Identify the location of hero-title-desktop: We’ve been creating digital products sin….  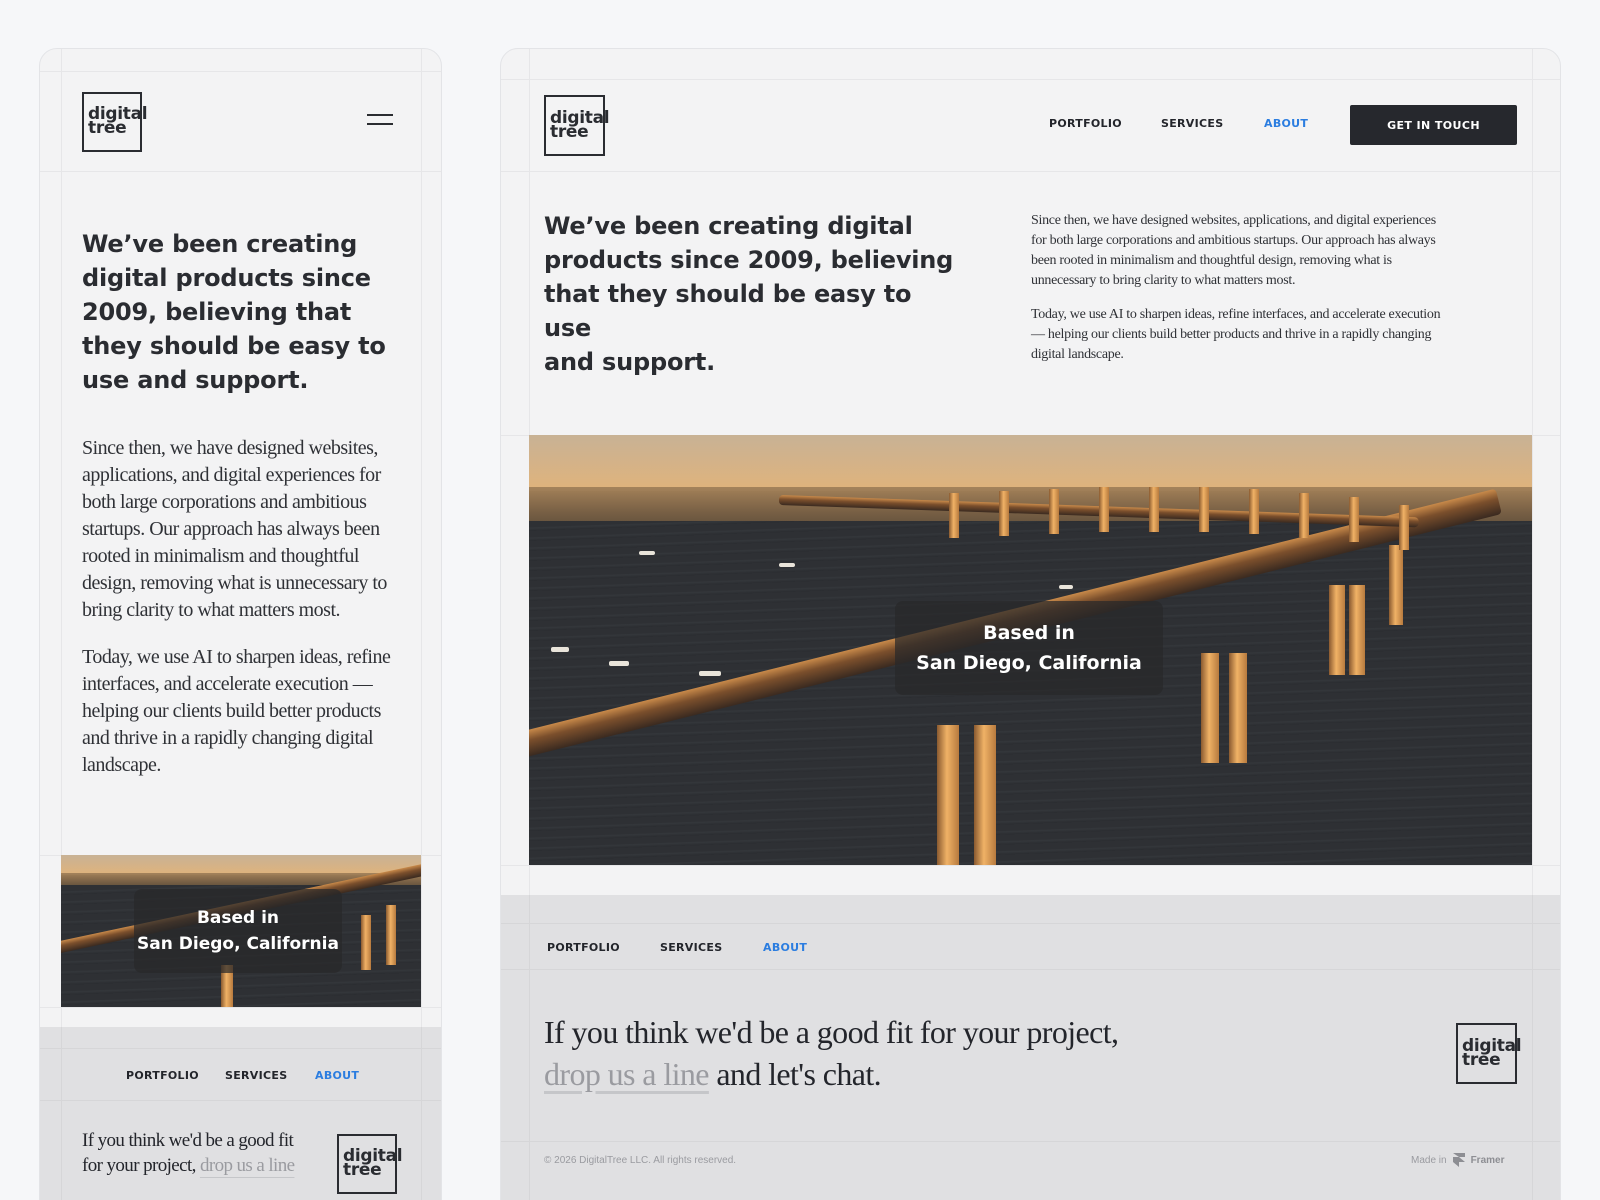
(754, 294).